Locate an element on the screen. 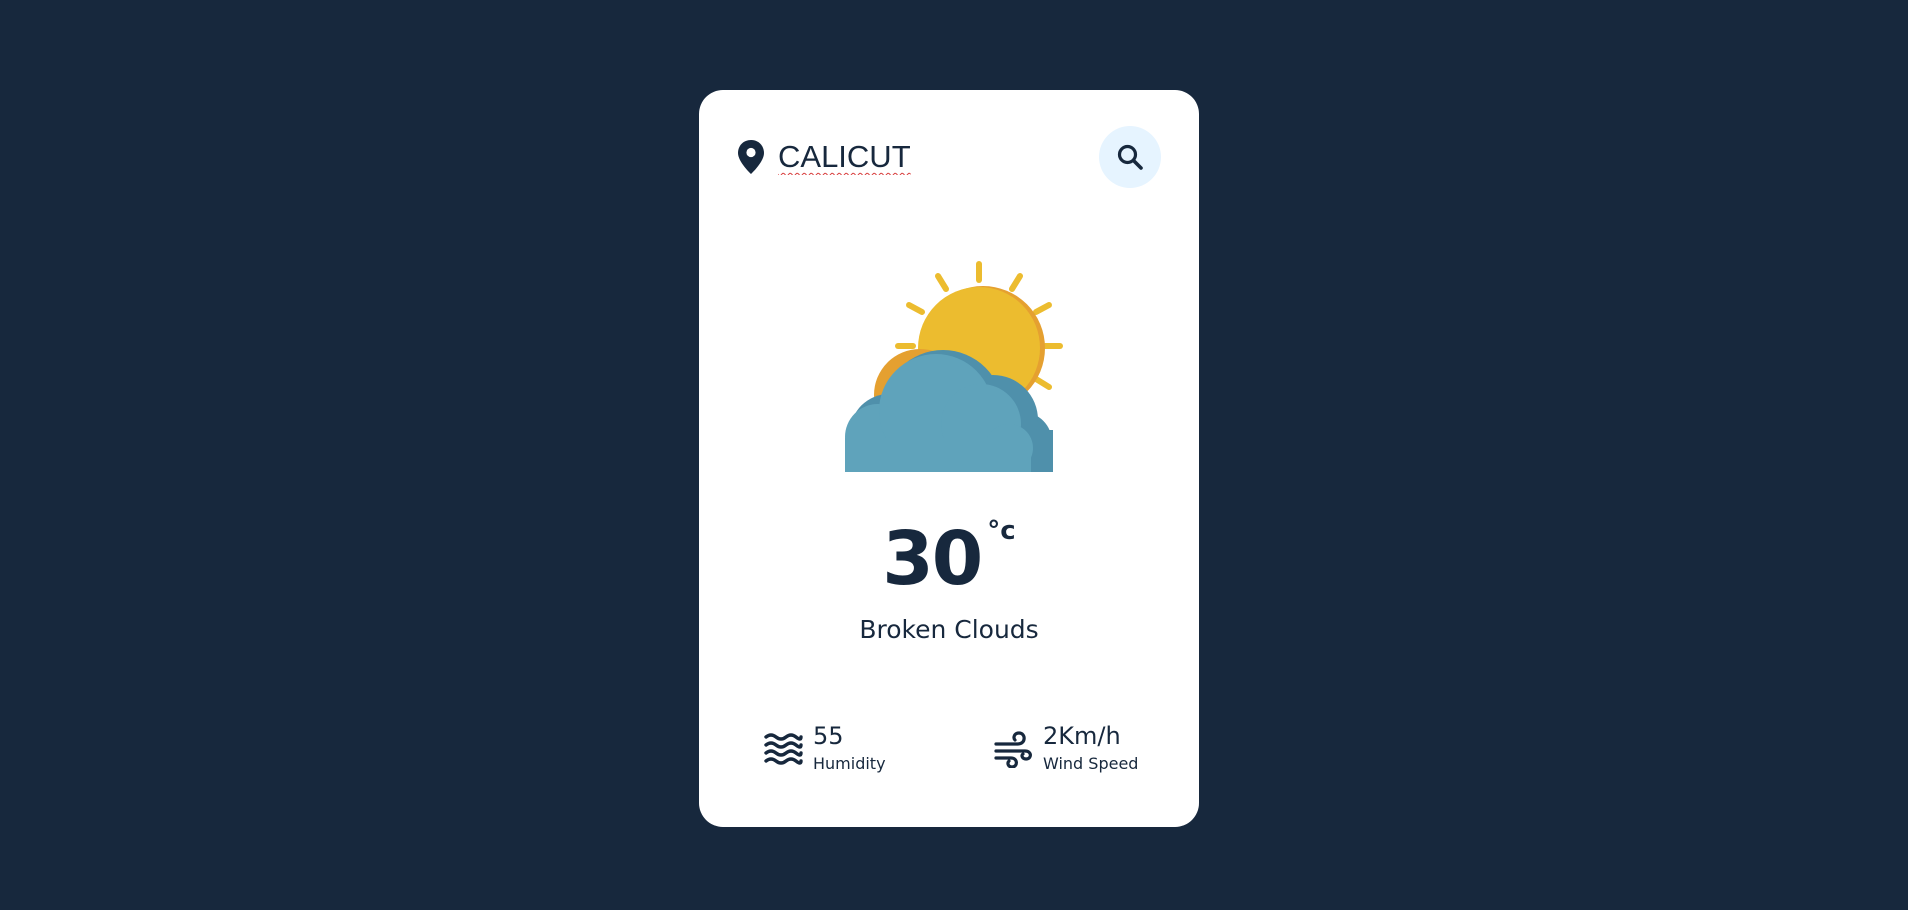 This screenshot has width=1908, height=910. wind-label: Wind Speed is located at coordinates (1091, 763).